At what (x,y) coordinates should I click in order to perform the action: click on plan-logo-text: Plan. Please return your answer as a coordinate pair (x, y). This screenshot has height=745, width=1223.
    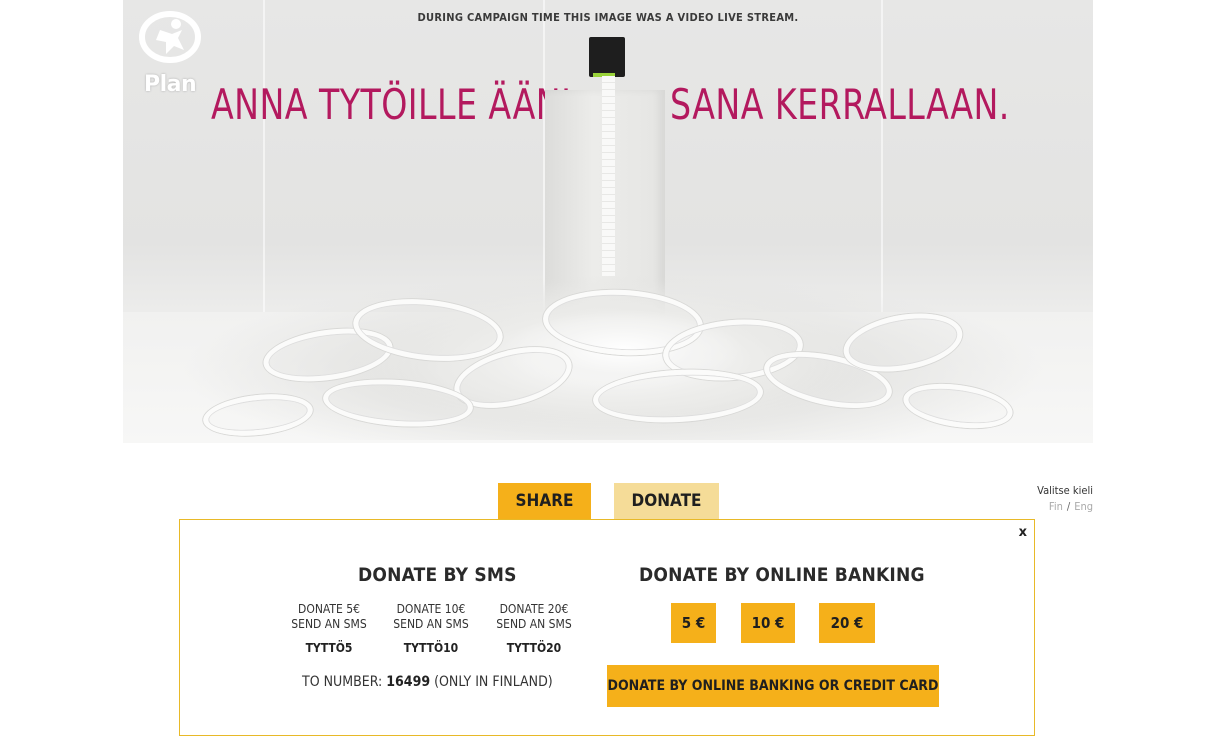
    Looking at the image, I should click on (170, 84).